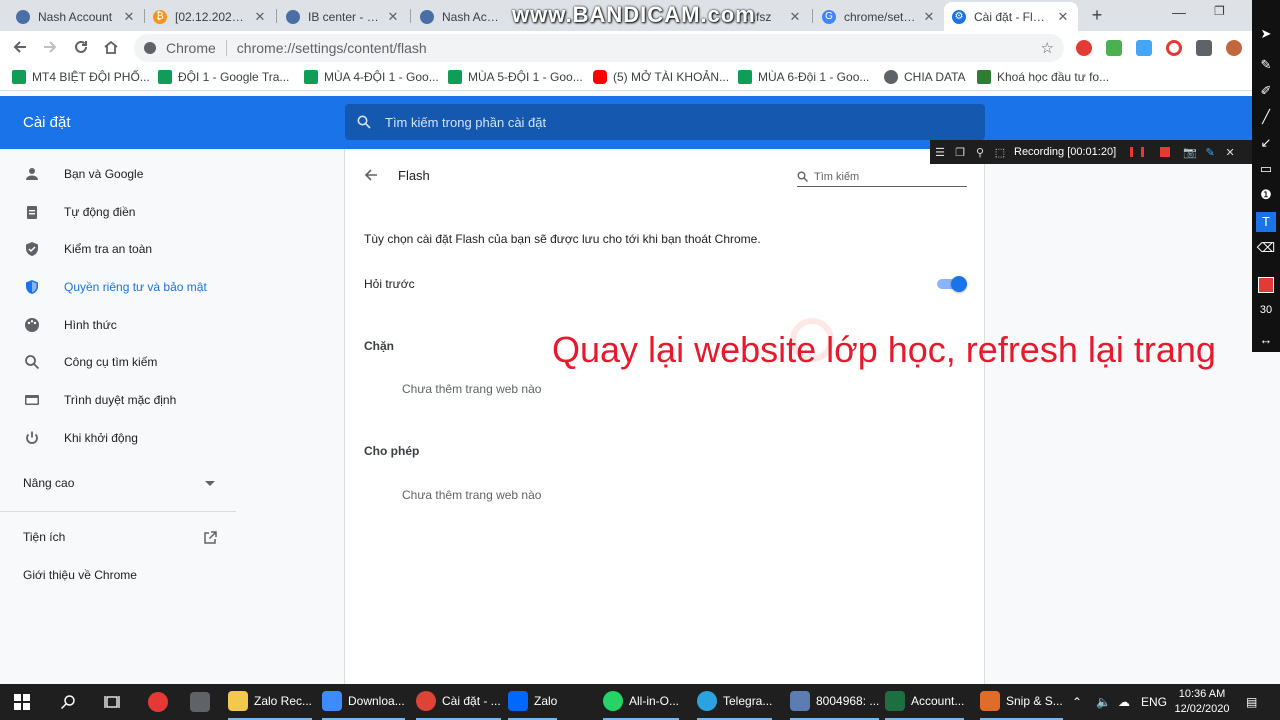 This screenshot has height=720, width=1280. I want to click on url-text: chrome://settings/content/flash, so click(332, 48).